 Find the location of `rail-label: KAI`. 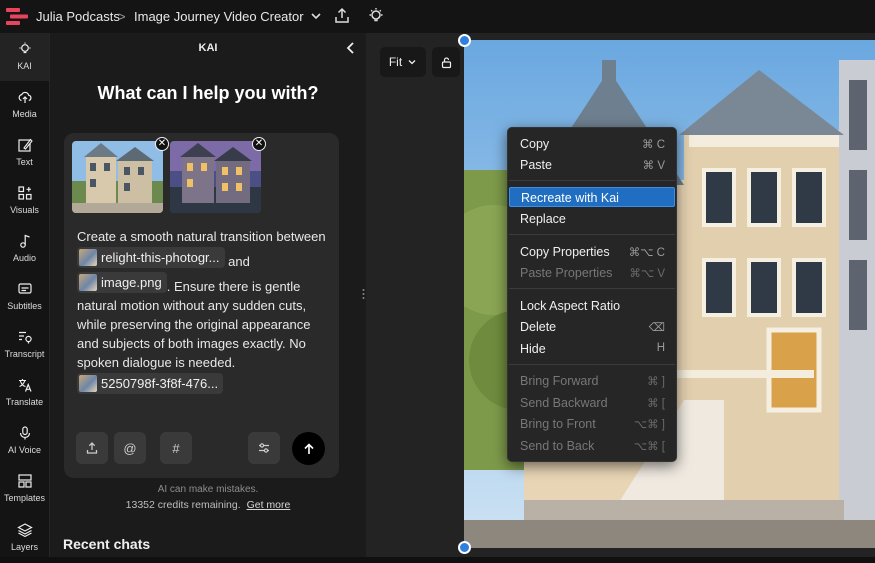

rail-label: KAI is located at coordinates (24, 66).